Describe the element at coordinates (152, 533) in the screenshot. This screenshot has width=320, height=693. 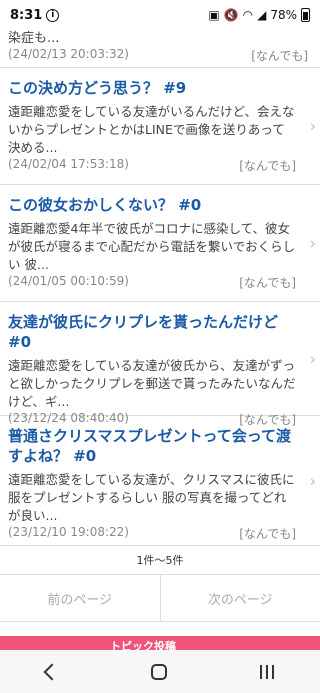
I see `item-meta: (23/12/10 19:08:22) [なんでも]` at that location.